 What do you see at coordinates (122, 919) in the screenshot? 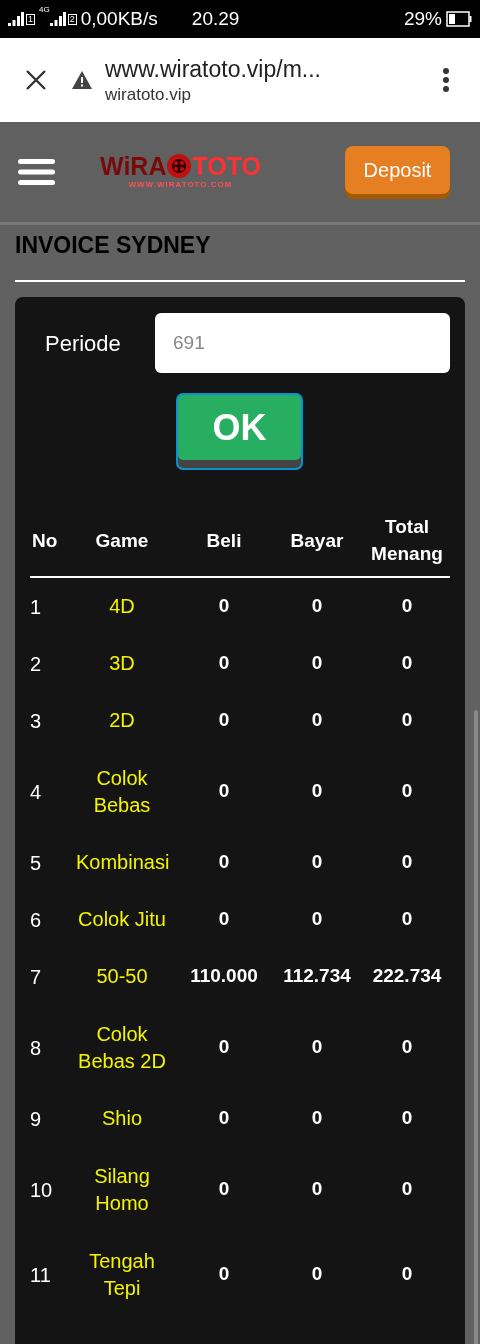
I see `game-name: Colok Jitu` at bounding box center [122, 919].